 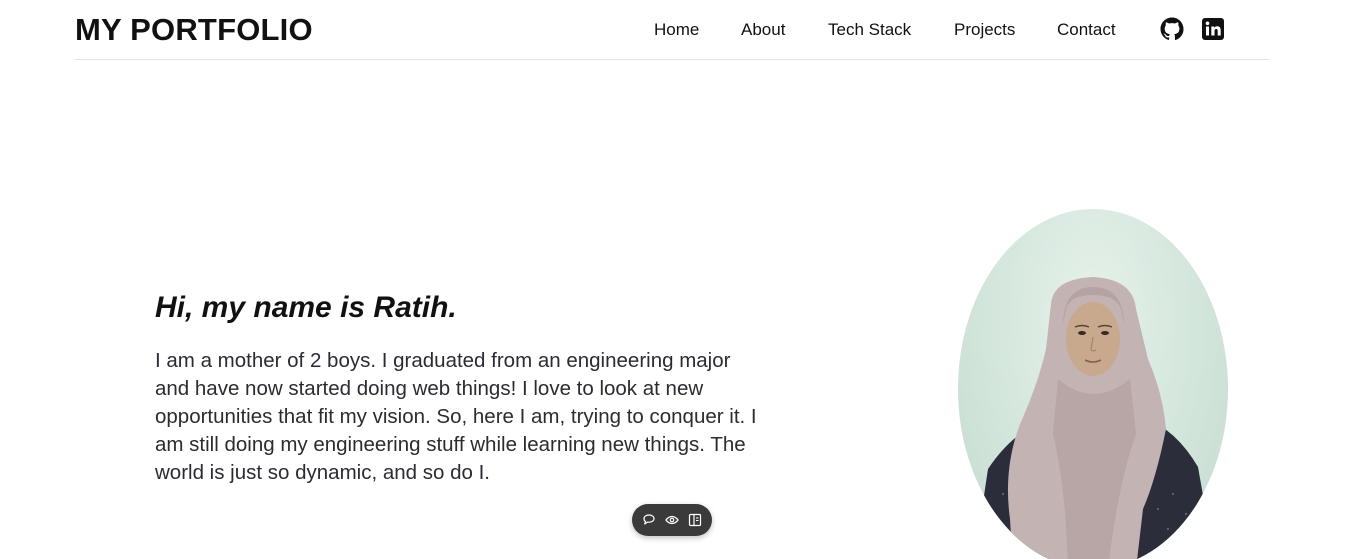 I want to click on panel-icon, so click(x=695, y=520).